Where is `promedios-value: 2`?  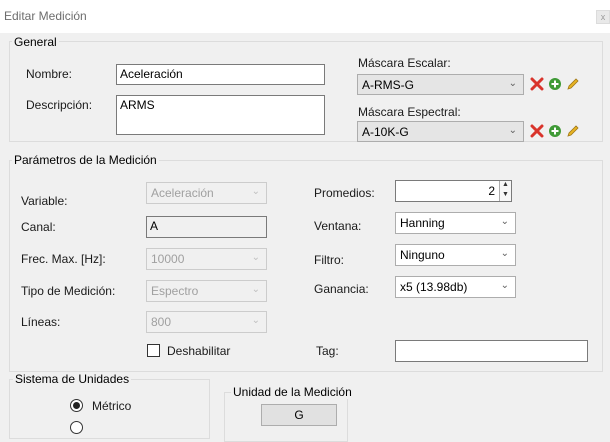
promedios-value: 2 is located at coordinates (491, 191).